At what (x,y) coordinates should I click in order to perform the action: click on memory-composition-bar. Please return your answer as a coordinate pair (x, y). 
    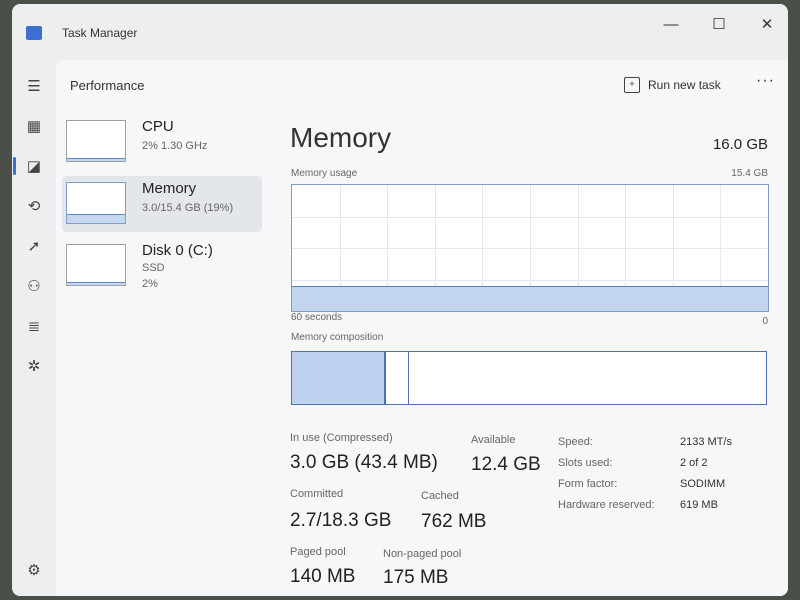
    Looking at the image, I should click on (529, 378).